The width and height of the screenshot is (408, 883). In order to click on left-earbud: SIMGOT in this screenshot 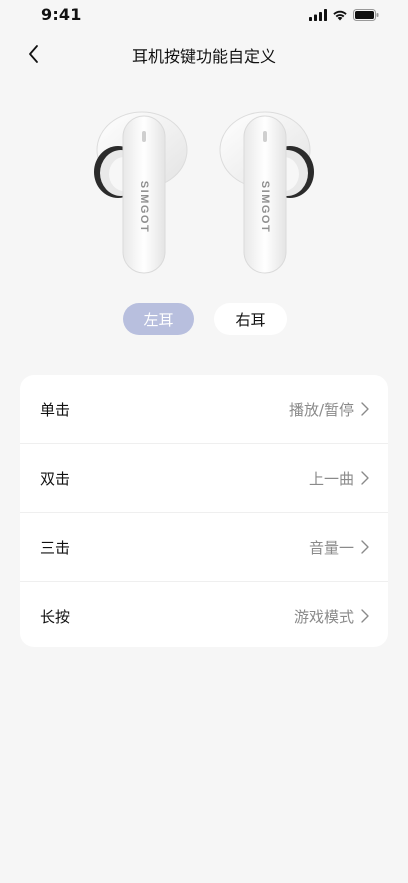, I will do `click(141, 192)`.